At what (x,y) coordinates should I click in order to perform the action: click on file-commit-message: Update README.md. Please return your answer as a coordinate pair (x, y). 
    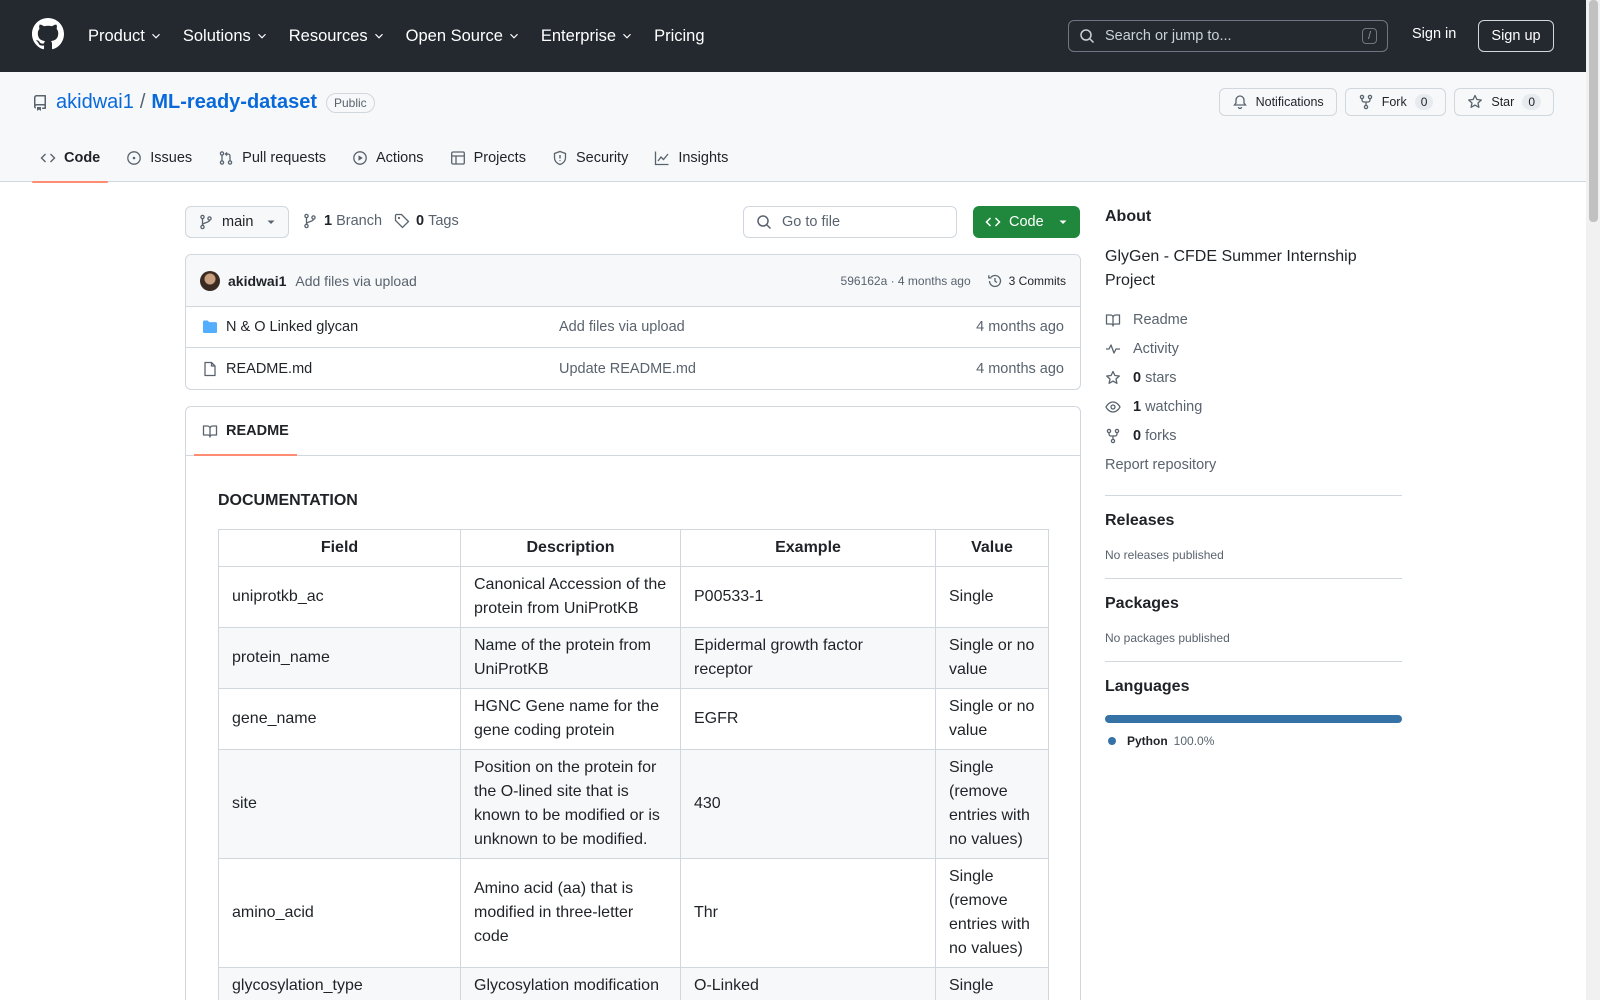
    Looking at the image, I should click on (767, 369).